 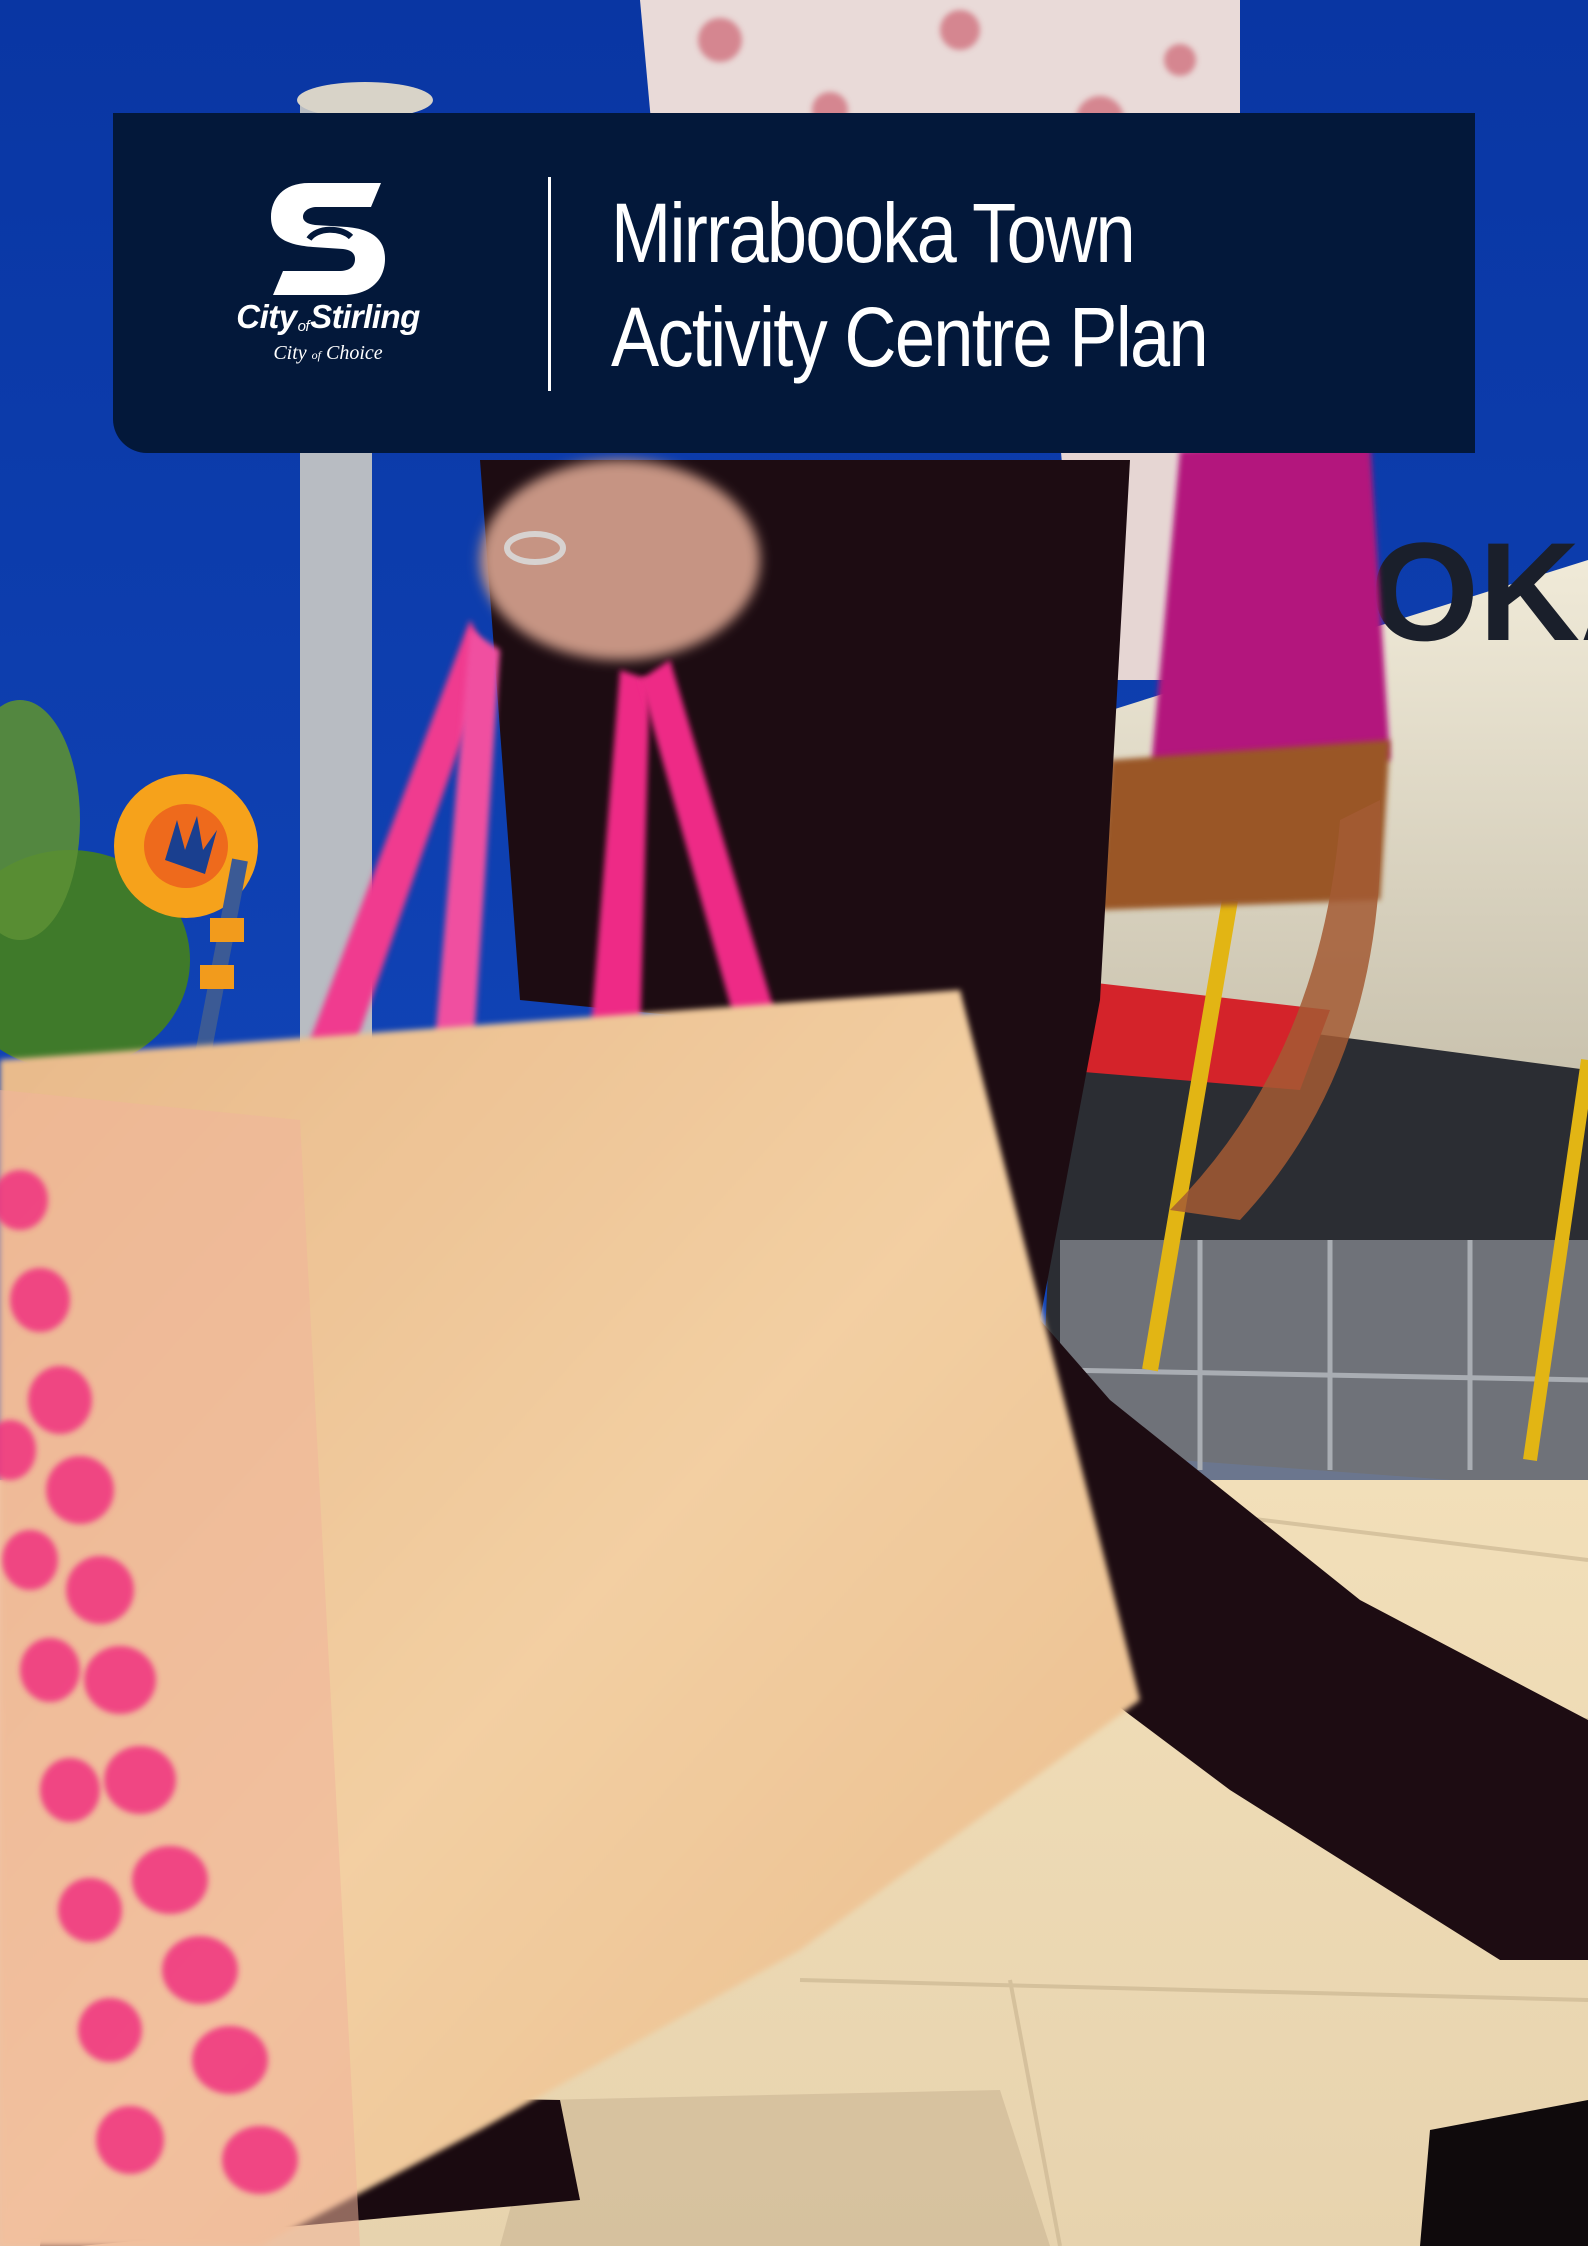 What do you see at coordinates (1479, 591) in the screenshot?
I see `svg-text: OKA` at bounding box center [1479, 591].